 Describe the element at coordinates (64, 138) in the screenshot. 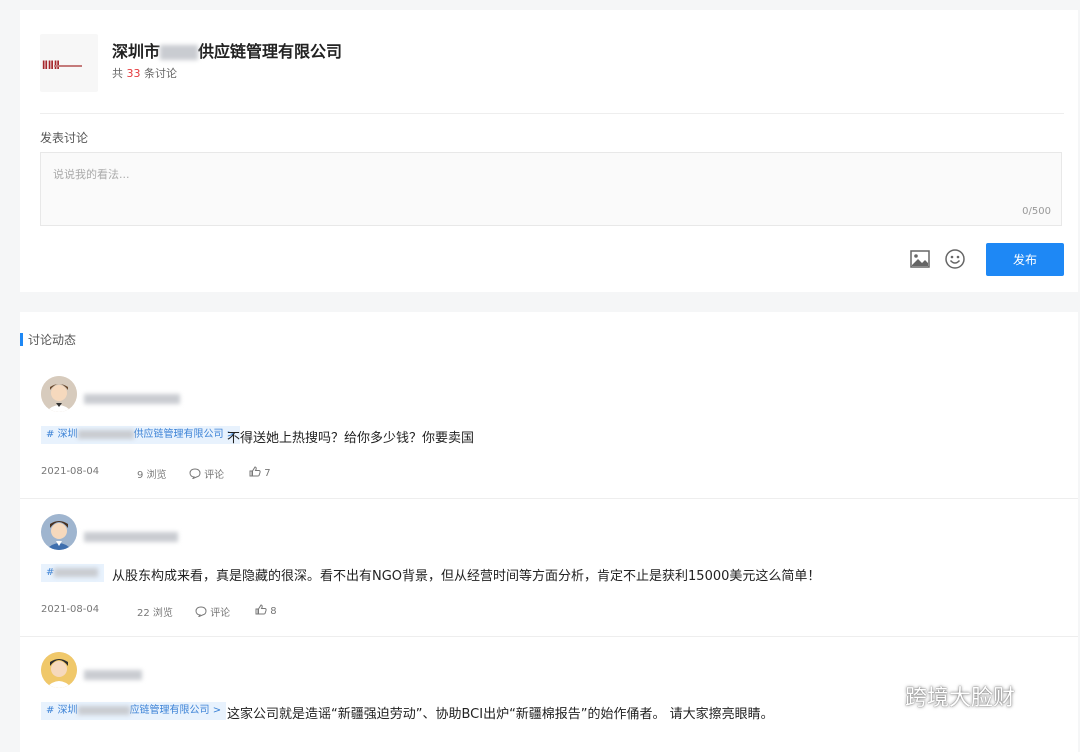

I see `composer-label: 发表讨论` at that location.